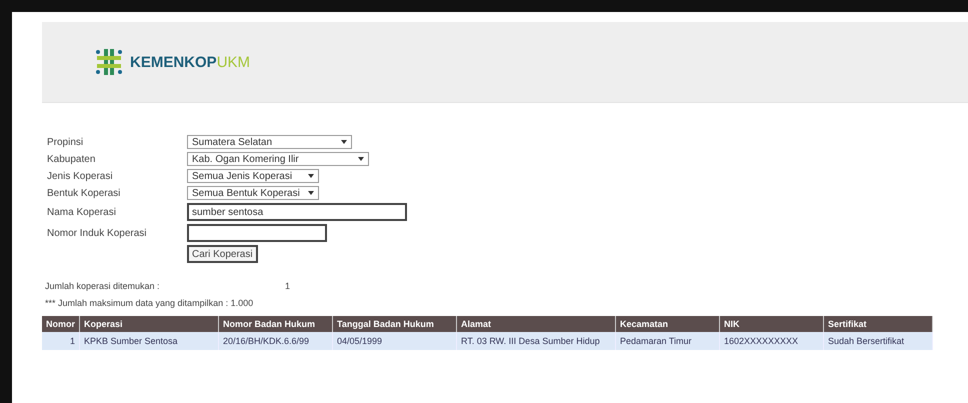 This screenshot has width=968, height=403. Describe the element at coordinates (668, 324) in the screenshot. I see `column-header: Kecamatan` at that location.